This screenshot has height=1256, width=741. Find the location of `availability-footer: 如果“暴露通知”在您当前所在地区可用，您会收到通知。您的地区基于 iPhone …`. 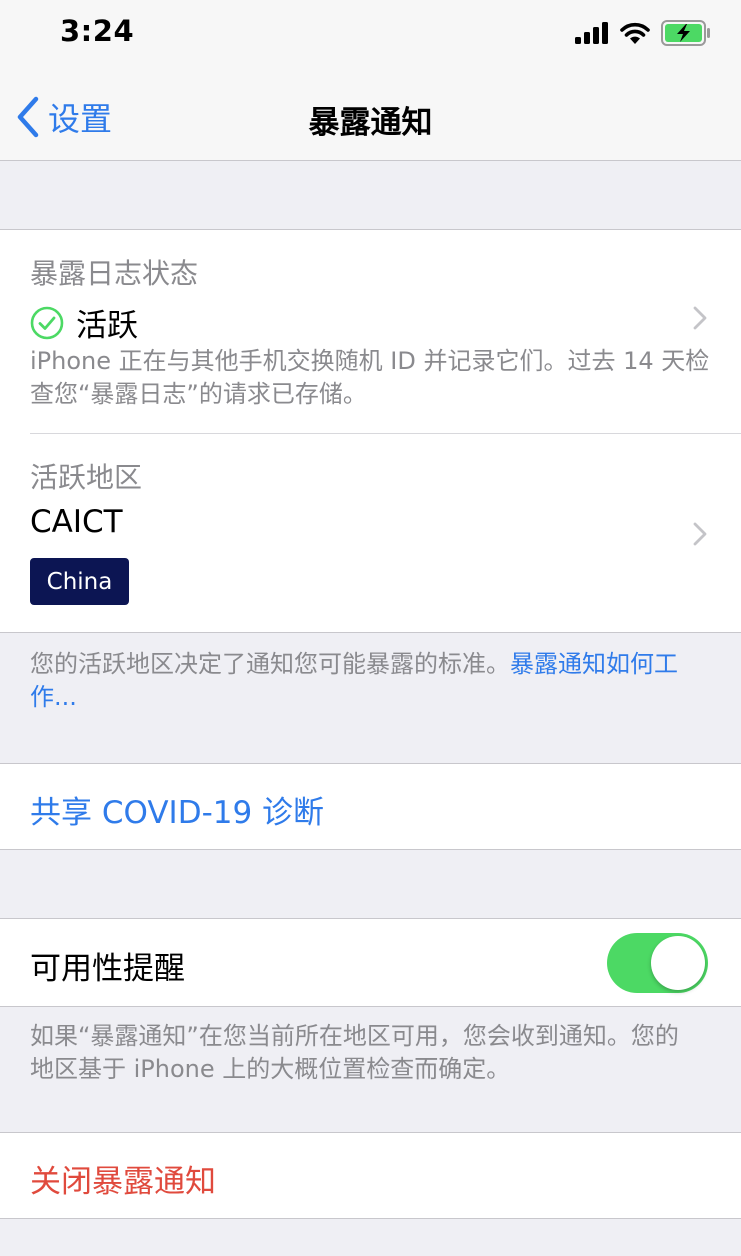

availability-footer: 如果“暴露通知”在您当前所在地区可用，您会收到通知。您的地区基于 iPhone … is located at coordinates (354, 1052).